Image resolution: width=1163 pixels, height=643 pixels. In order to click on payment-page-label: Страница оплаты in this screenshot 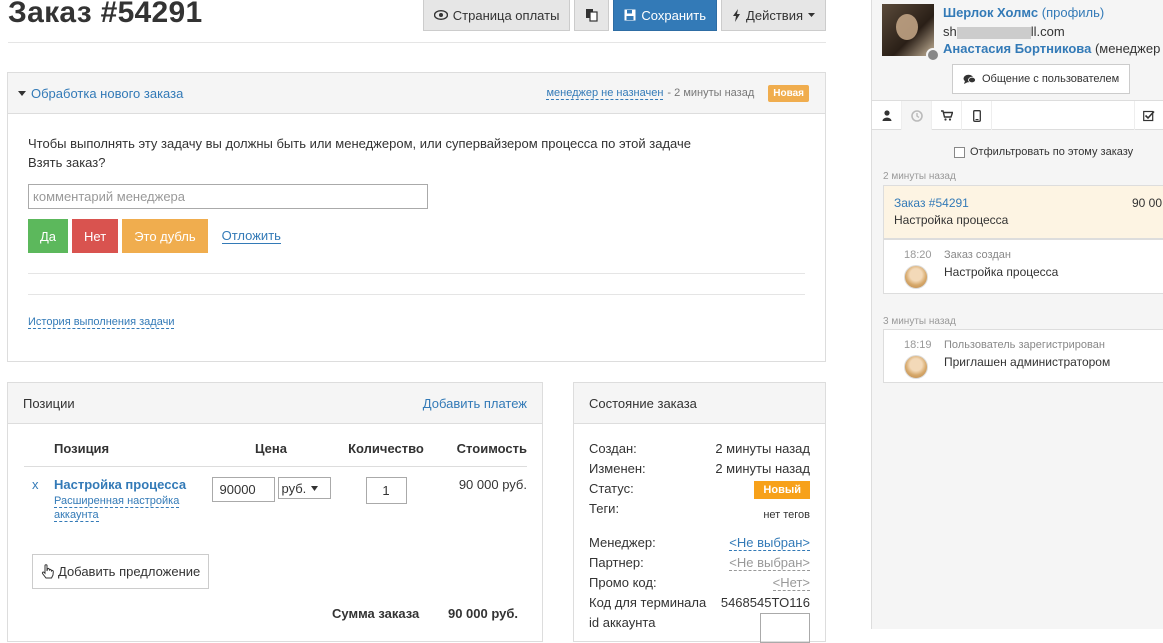, I will do `click(506, 15)`.